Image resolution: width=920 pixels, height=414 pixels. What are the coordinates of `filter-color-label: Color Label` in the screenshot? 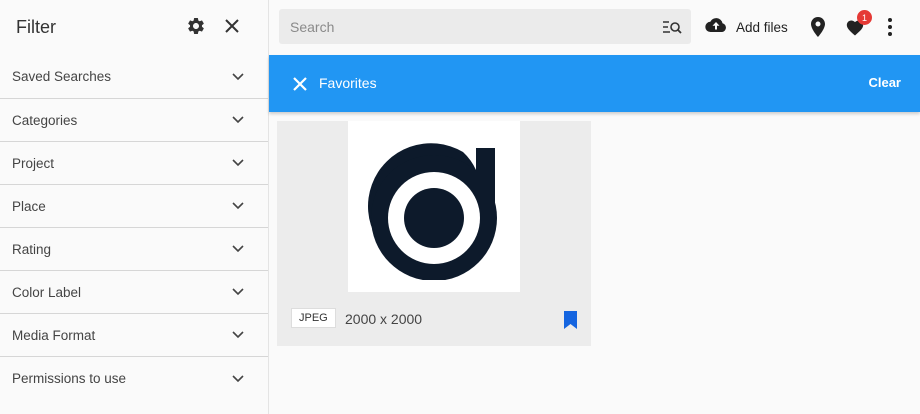 It's located at (134, 292).